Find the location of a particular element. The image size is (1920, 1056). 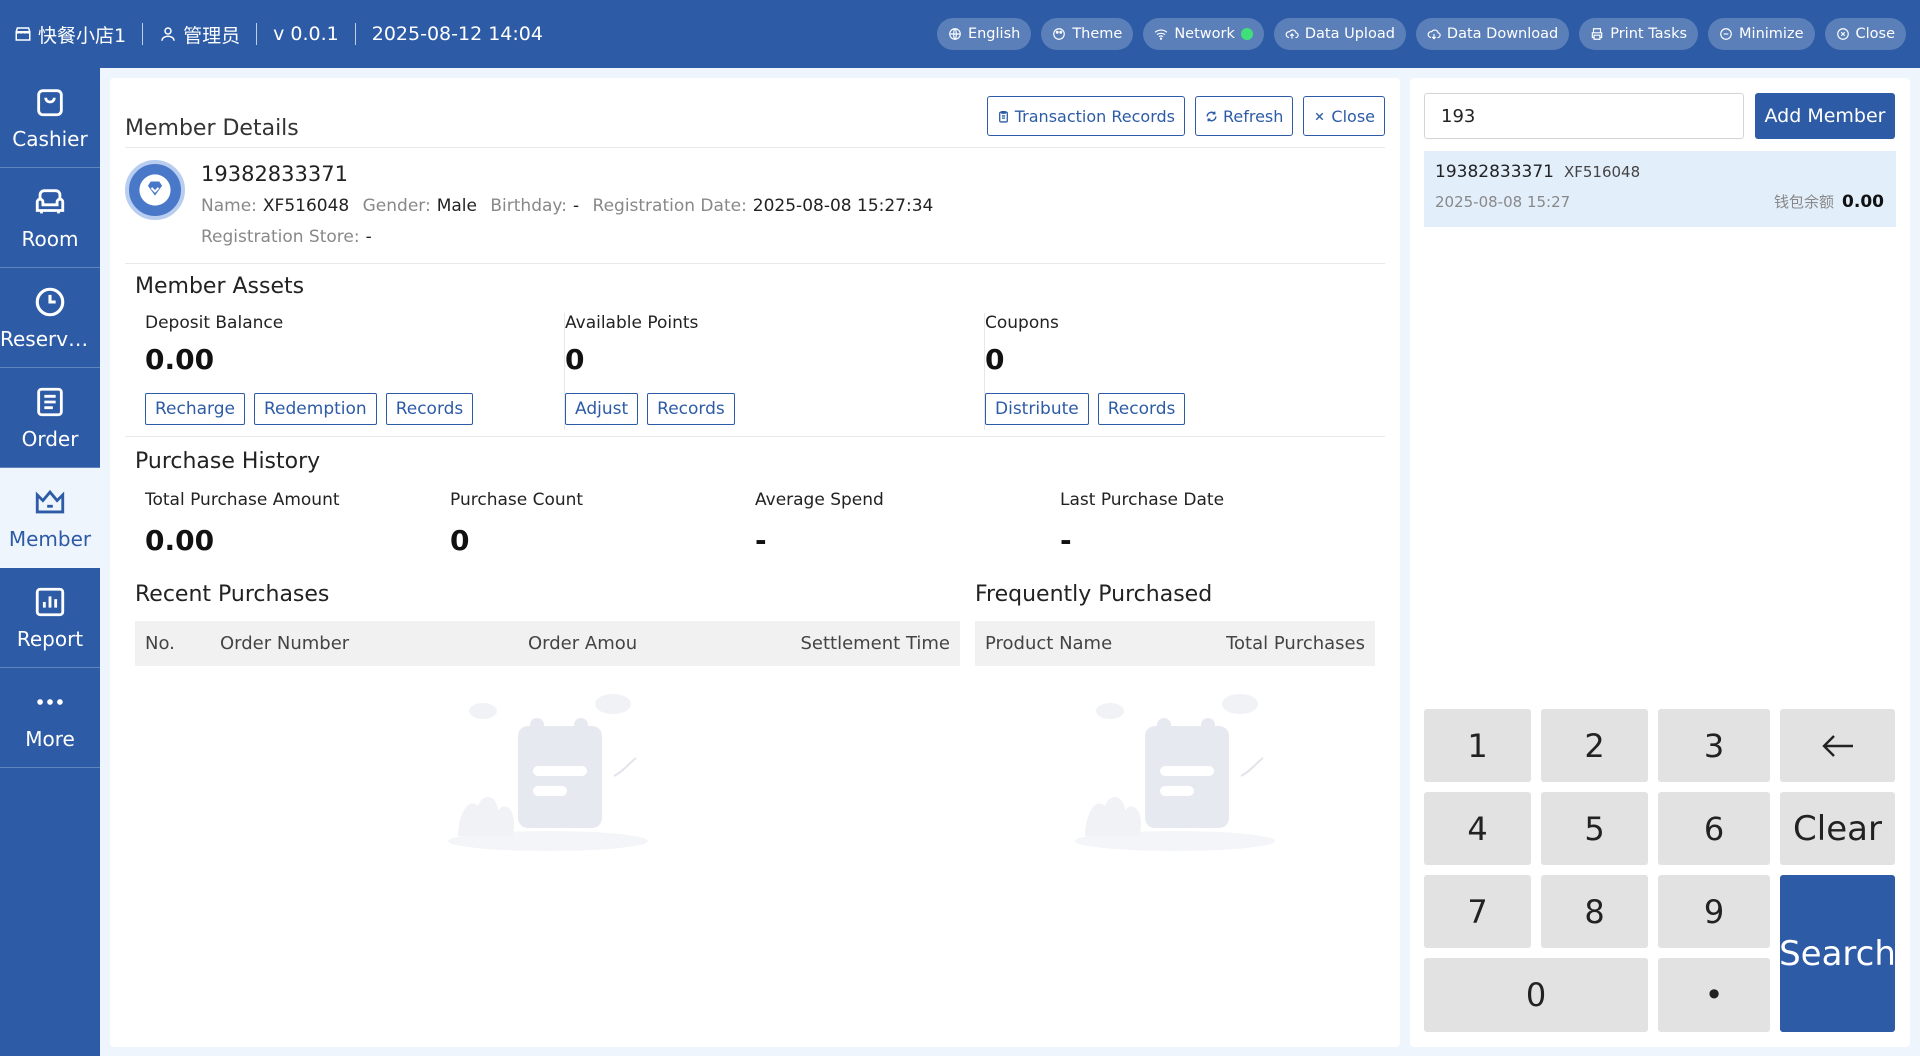

name-label: Name: is located at coordinates (229, 206).